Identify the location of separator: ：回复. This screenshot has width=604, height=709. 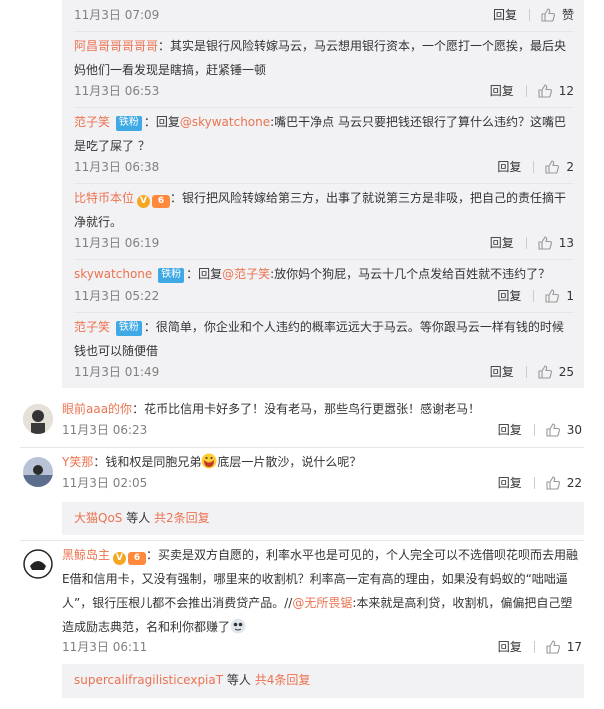
(204, 274).